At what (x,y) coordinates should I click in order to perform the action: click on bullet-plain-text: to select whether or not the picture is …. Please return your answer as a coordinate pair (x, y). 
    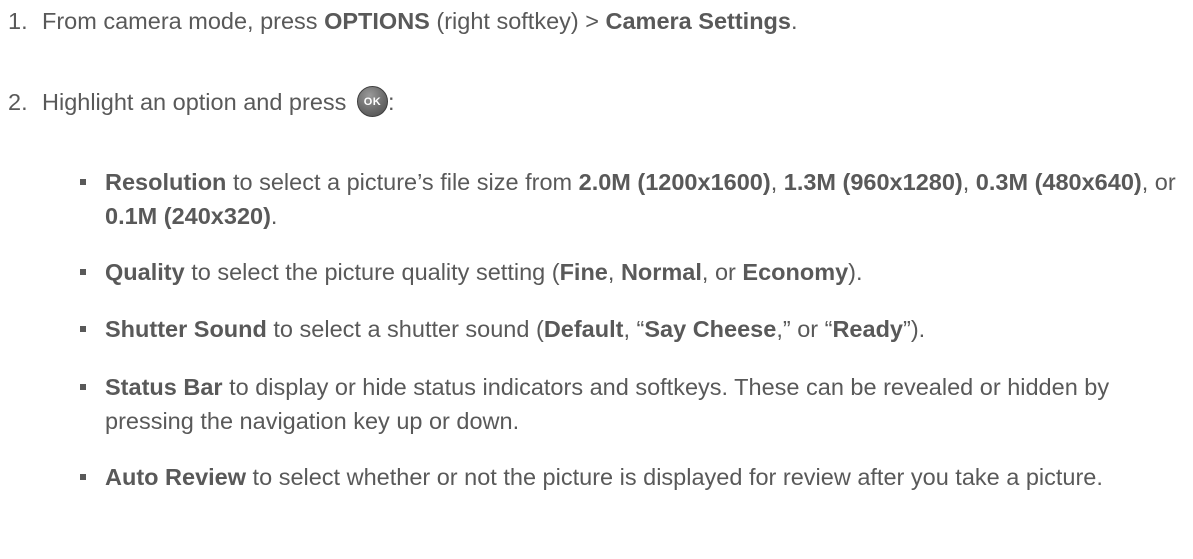
    Looking at the image, I should click on (674, 477).